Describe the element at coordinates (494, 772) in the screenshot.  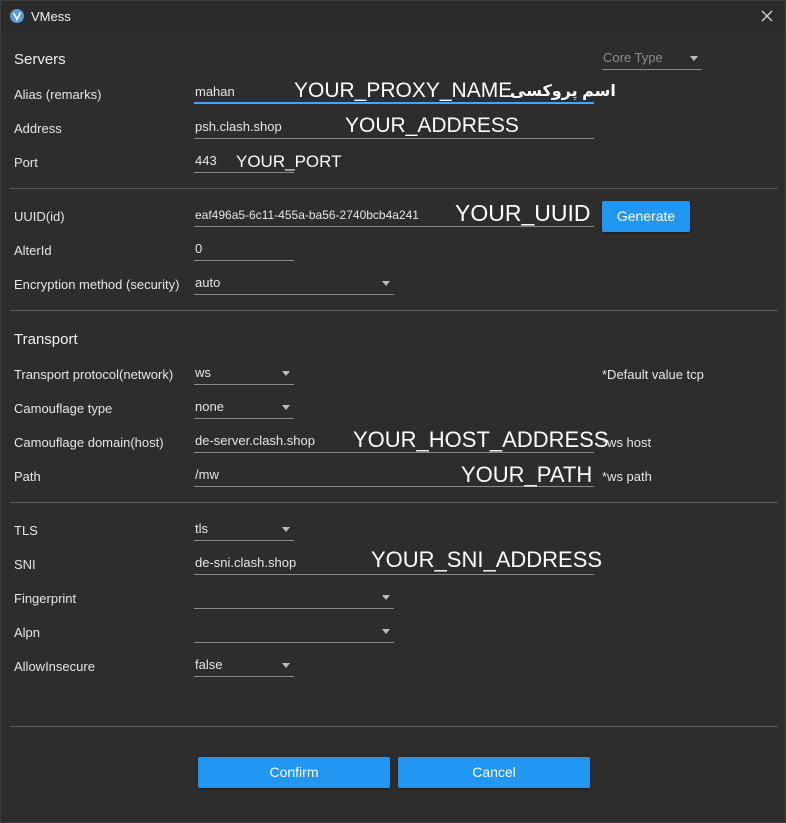
I see `cancel-button: Cancel` at that location.